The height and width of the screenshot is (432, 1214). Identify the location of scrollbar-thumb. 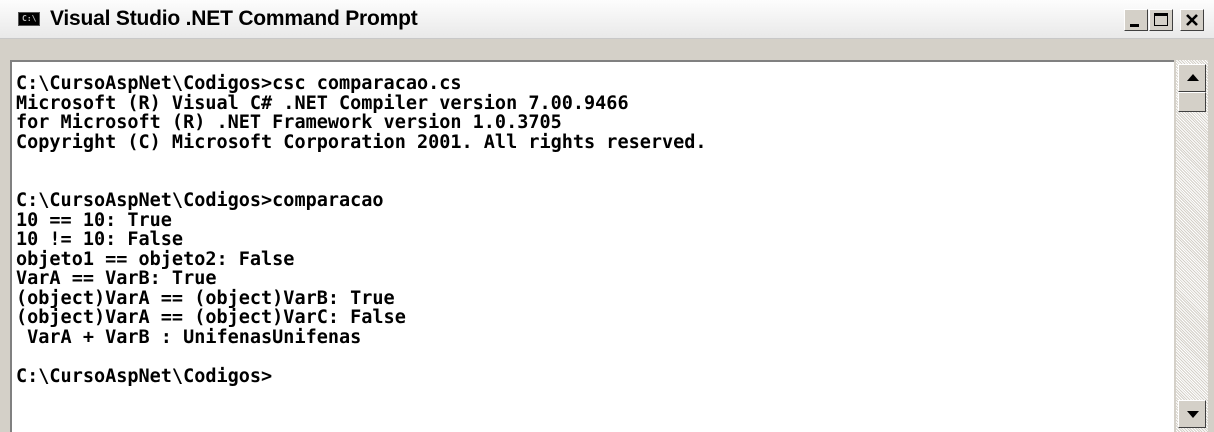
(1192, 102).